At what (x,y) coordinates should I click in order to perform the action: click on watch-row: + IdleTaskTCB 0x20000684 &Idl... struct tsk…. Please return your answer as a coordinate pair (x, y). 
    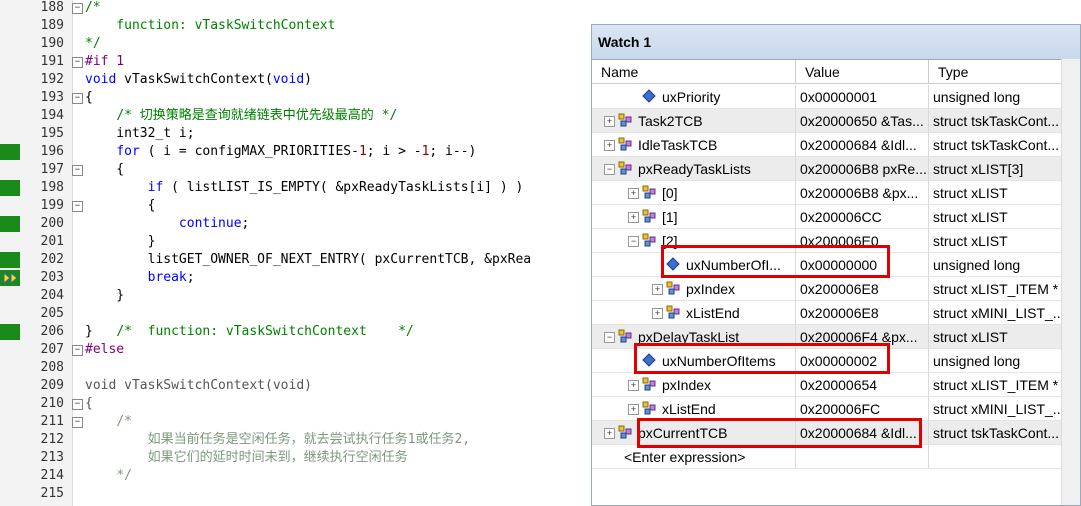
    Looking at the image, I should click on (836, 145).